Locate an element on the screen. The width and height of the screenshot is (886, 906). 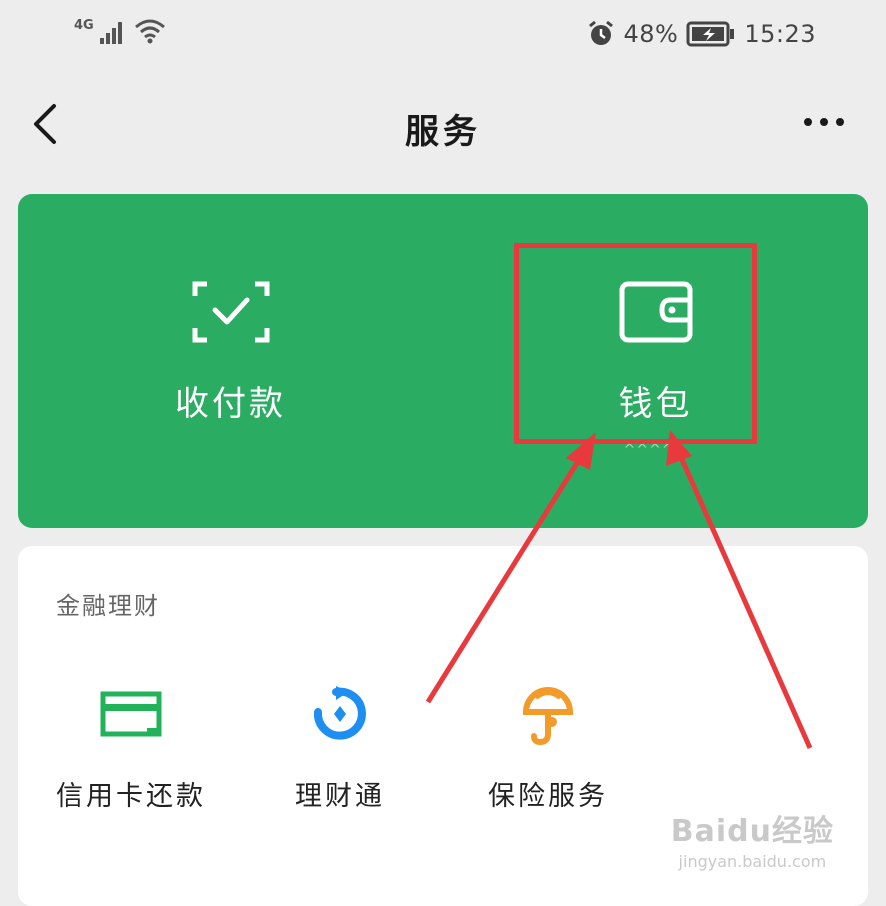
signal-icon is located at coordinates (110, 33).